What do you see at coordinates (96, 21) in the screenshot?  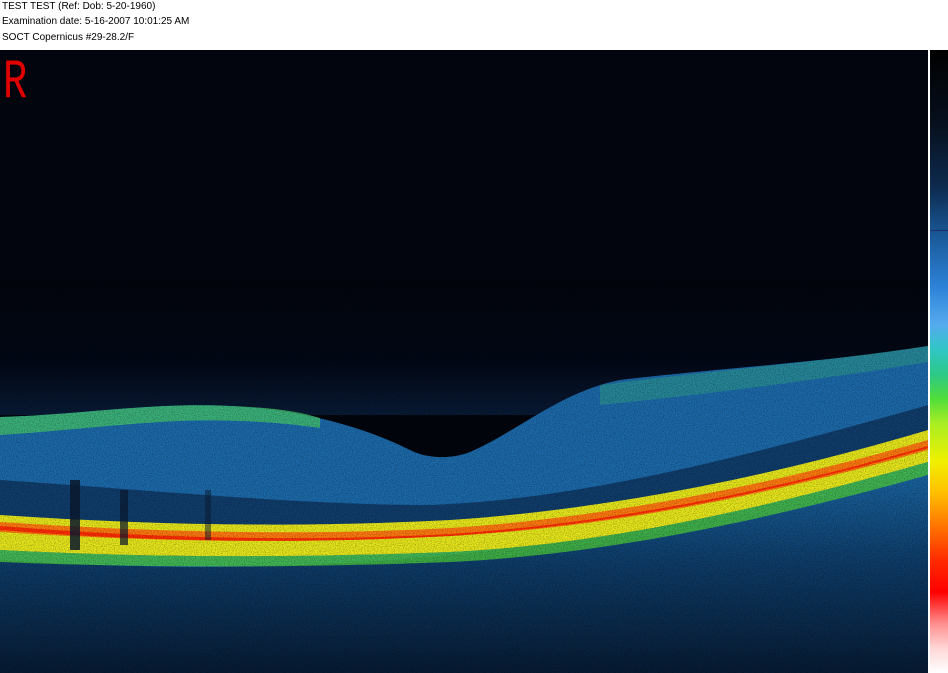 I see `examination-date: Examination date: 5-16-2007 10:01:25 AM` at bounding box center [96, 21].